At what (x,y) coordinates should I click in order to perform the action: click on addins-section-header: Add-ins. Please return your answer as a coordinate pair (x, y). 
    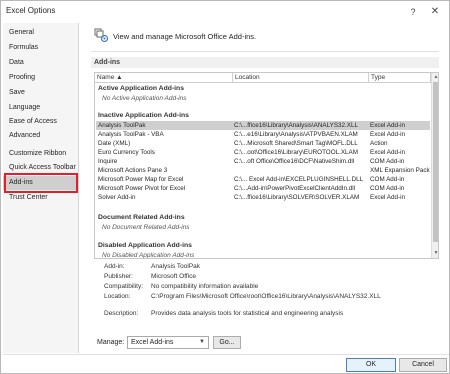
    Looking at the image, I should click on (265, 62).